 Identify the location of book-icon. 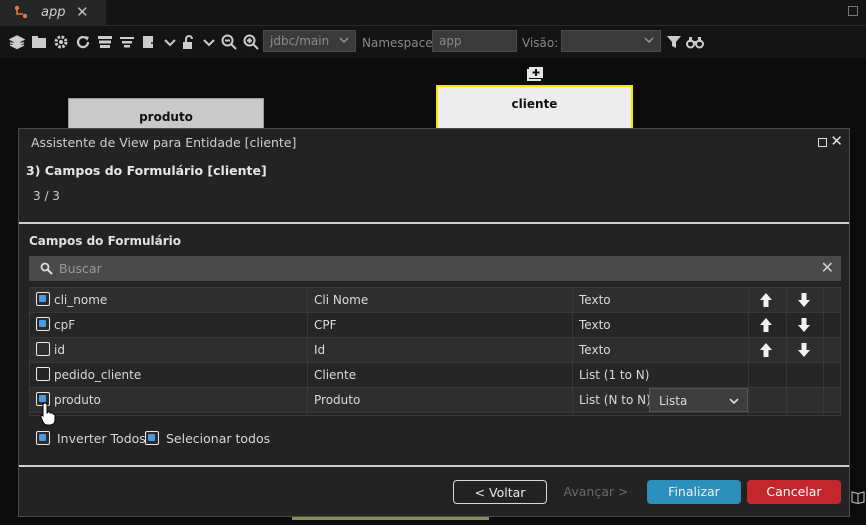
(858, 497).